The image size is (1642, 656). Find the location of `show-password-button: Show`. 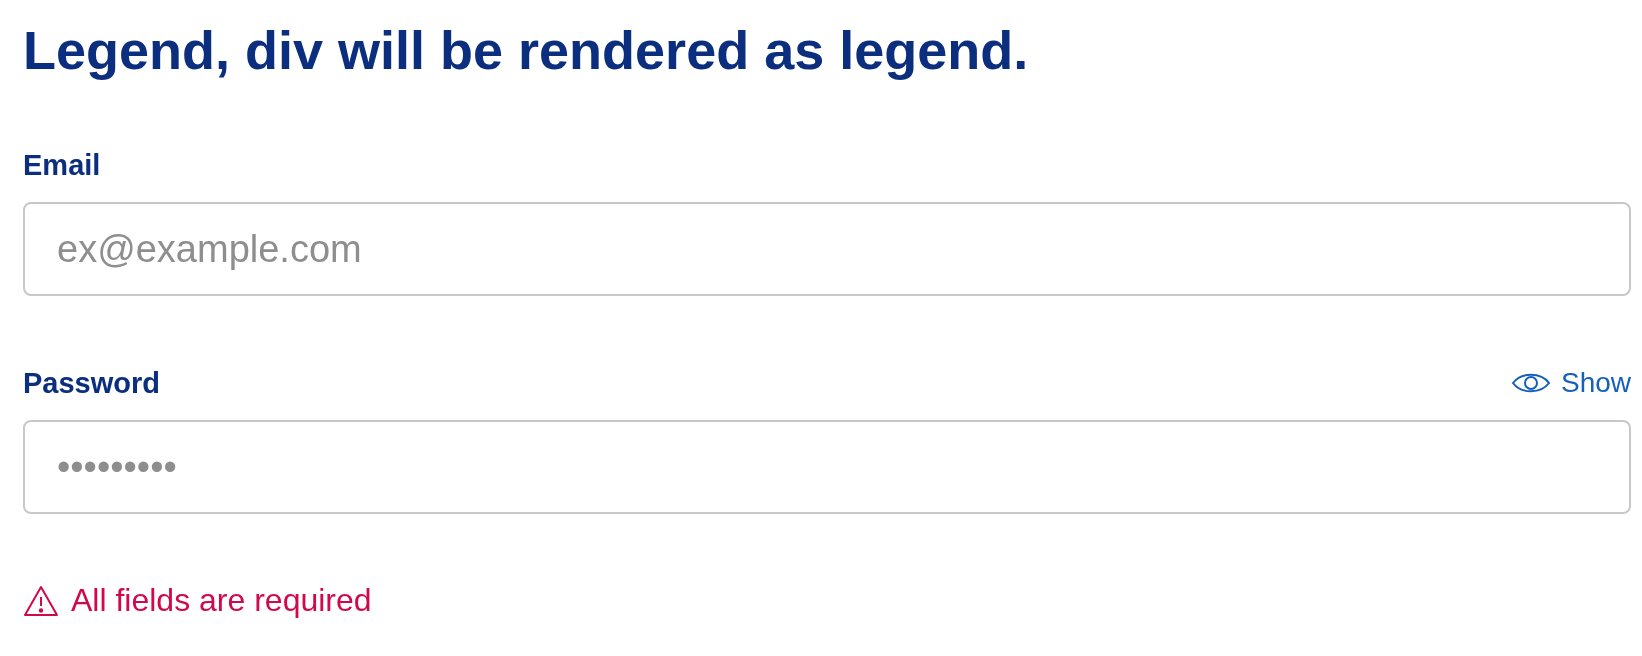

show-password-button: Show is located at coordinates (1570, 383).